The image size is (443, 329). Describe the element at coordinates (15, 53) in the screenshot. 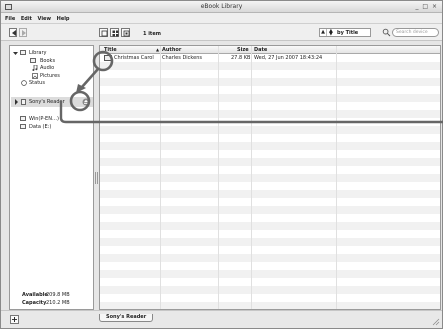

I see `expand-triangle-icon` at that location.